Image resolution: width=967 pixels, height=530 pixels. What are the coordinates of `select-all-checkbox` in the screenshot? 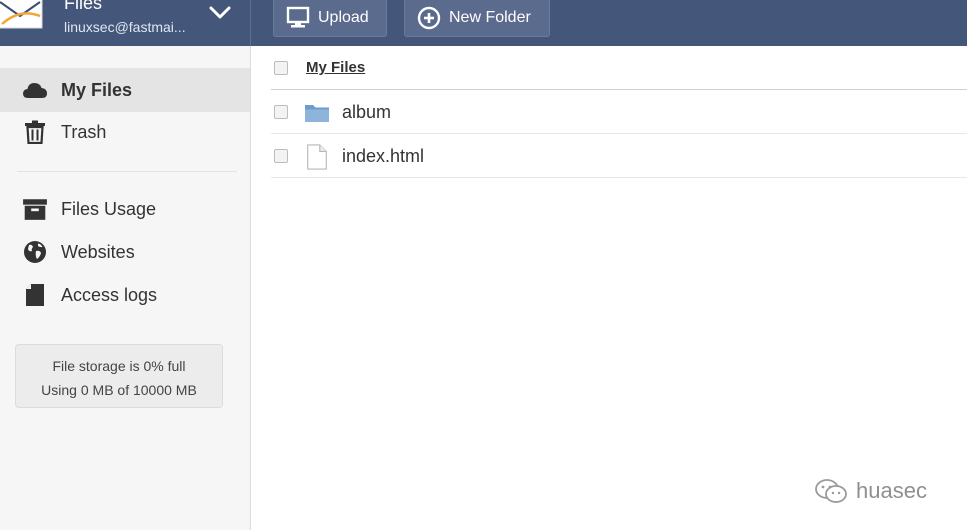 It's located at (281, 68).